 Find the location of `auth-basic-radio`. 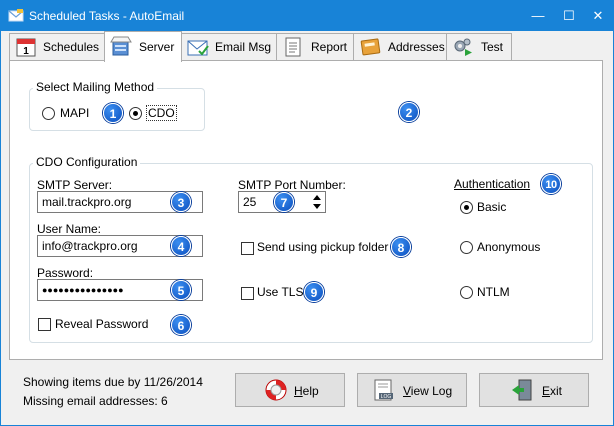

auth-basic-radio is located at coordinates (466, 207).